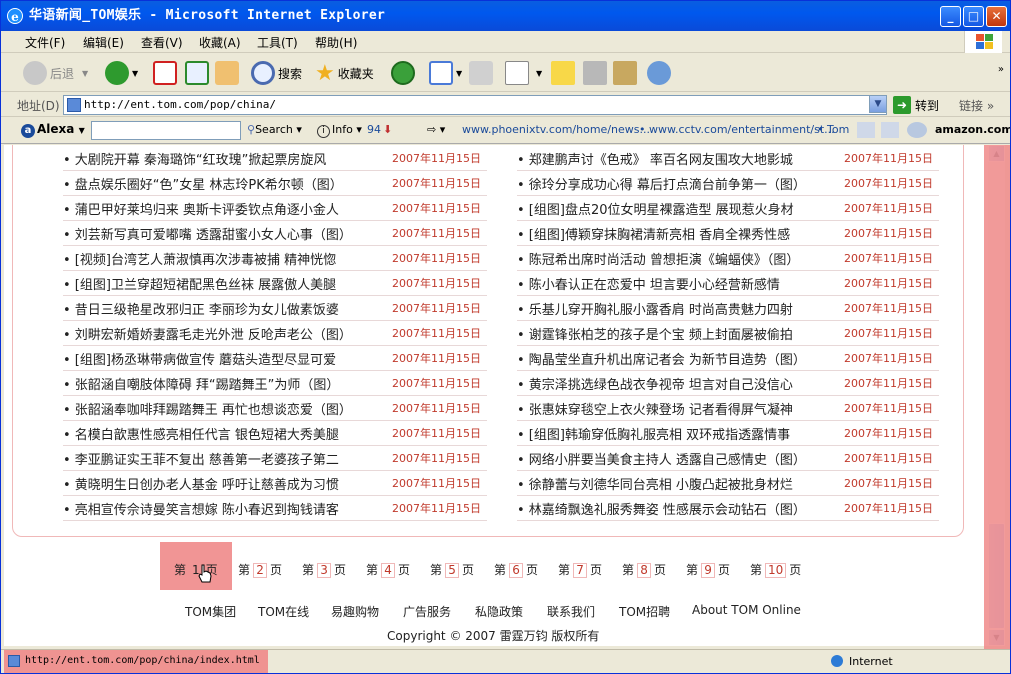 The image size is (1011, 674). I want to click on news-title: • 郑建鹏声讨《色戒》 率百名网友围攻大地影城, so click(655, 158).